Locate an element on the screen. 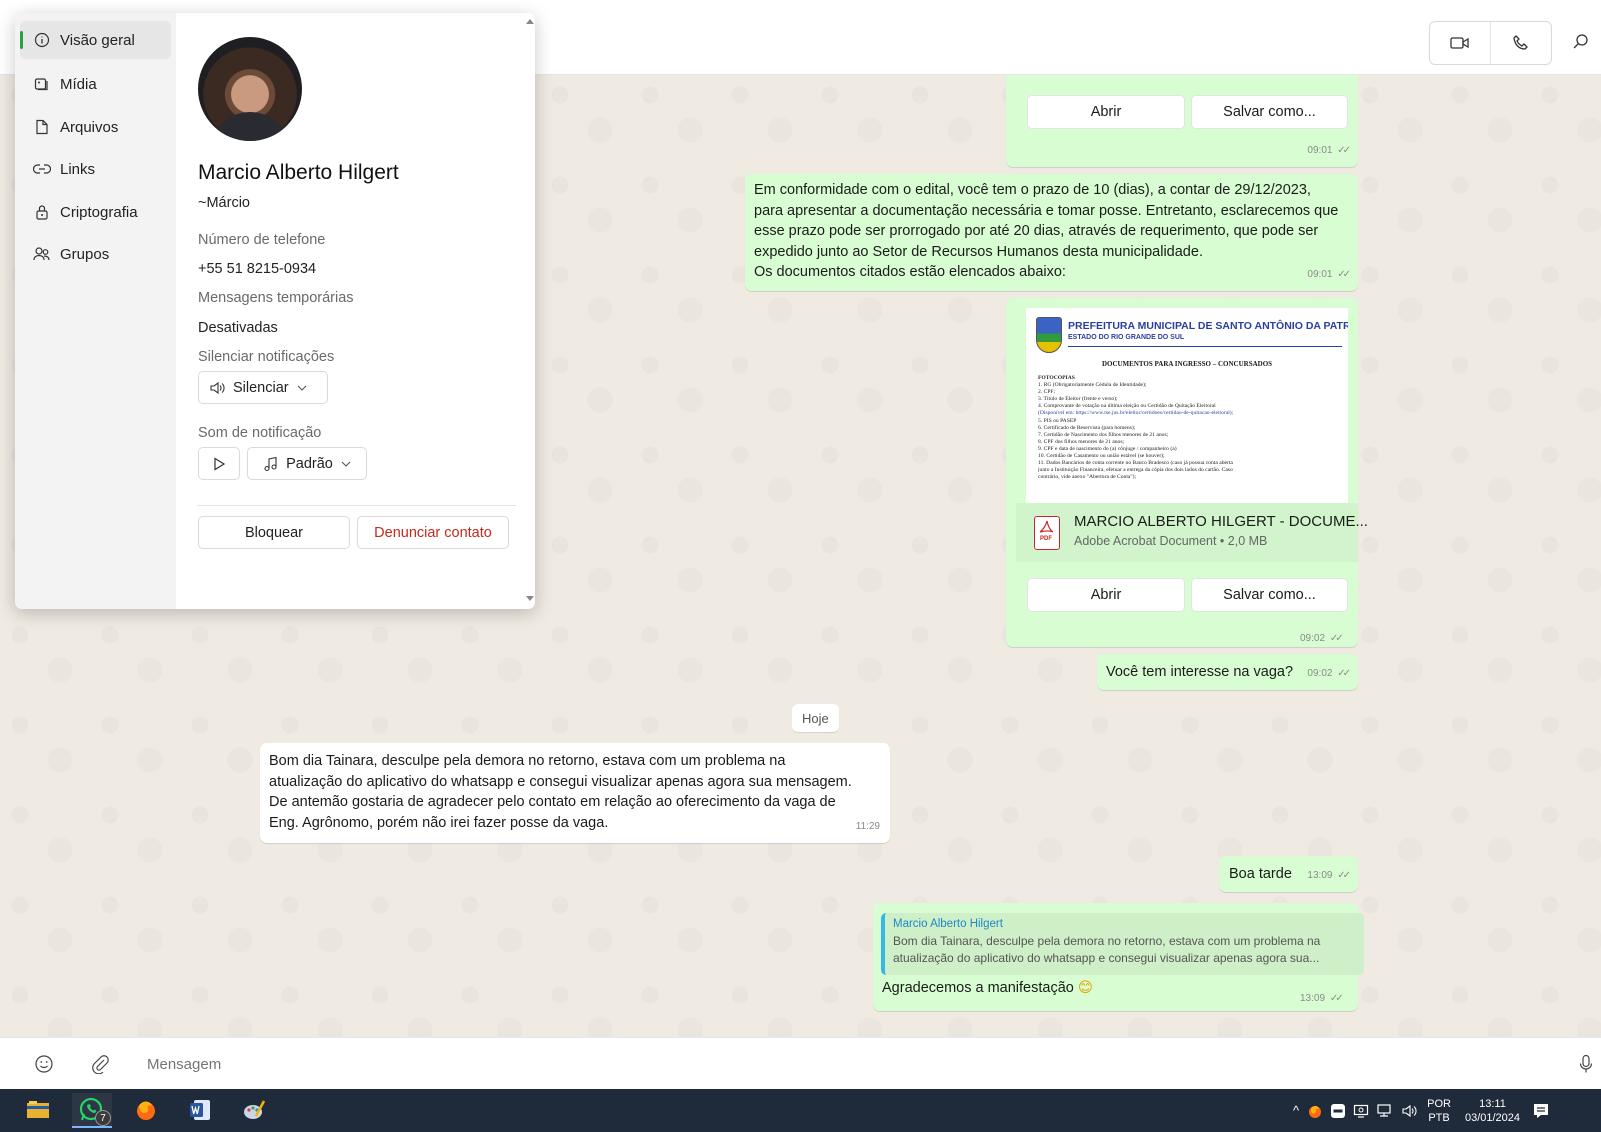 The image size is (1601, 1132). nav-item-media: Mídia is located at coordinates (95, 84).